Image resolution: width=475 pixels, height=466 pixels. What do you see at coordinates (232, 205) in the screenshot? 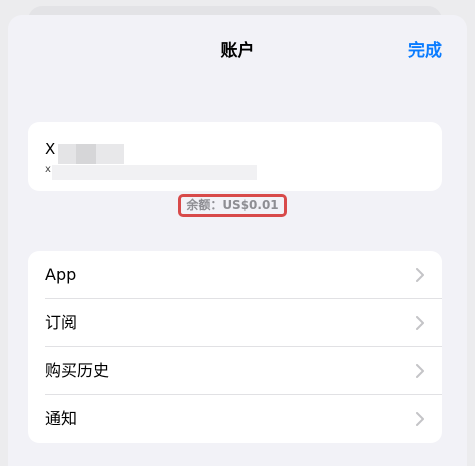
I see `balance-label: 余额：US$0.01` at bounding box center [232, 205].